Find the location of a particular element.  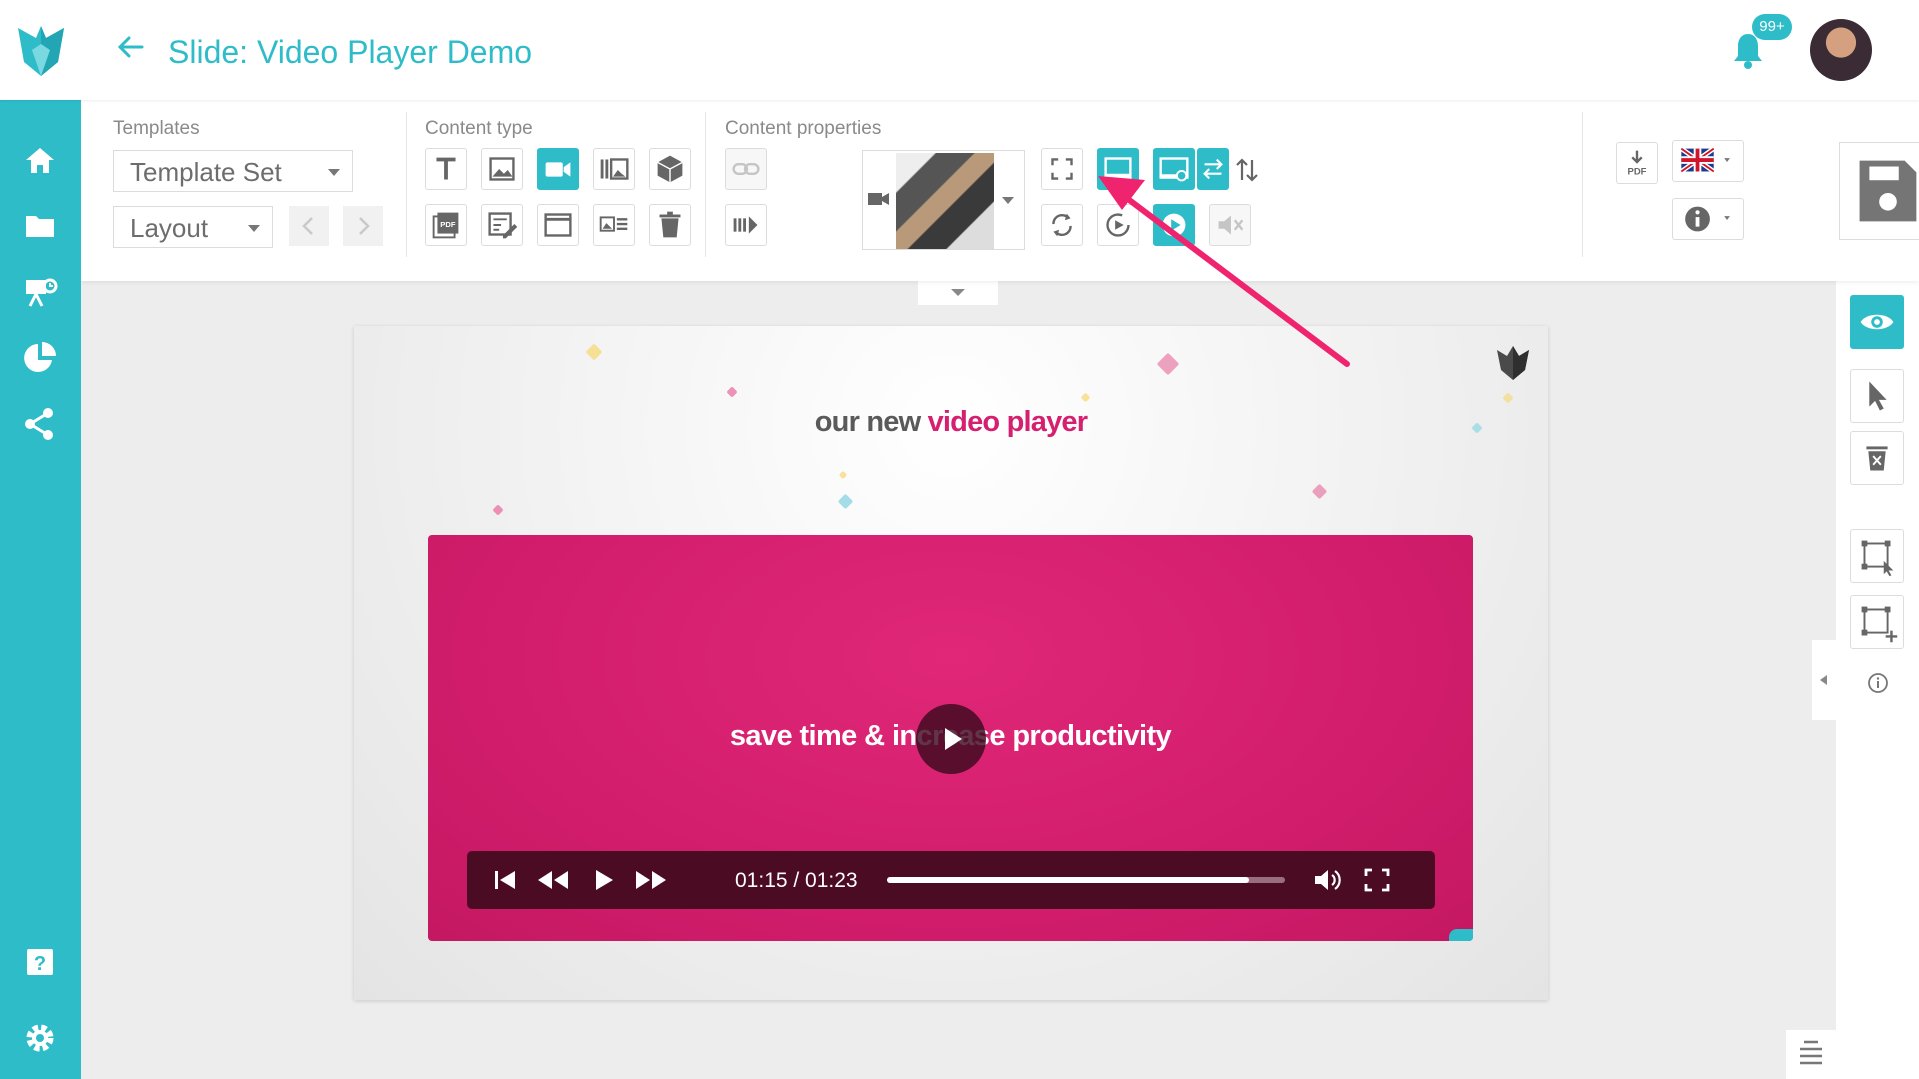

poster-image-toggle-button is located at coordinates (1174, 169).